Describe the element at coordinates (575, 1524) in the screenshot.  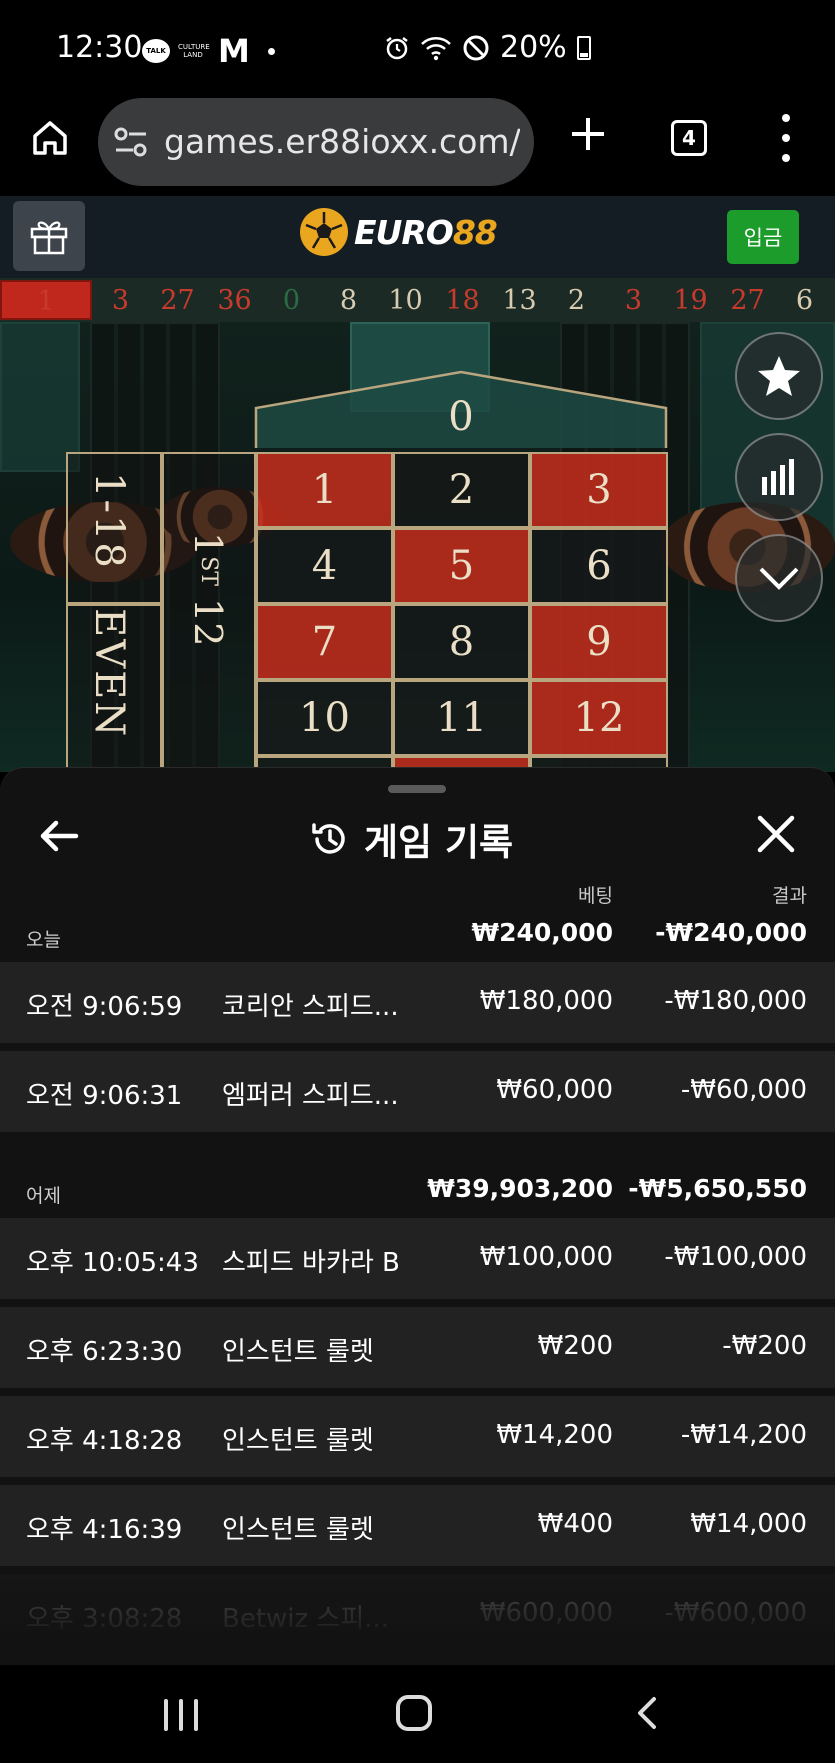
I see `history-row-bet: ₩400` at that location.